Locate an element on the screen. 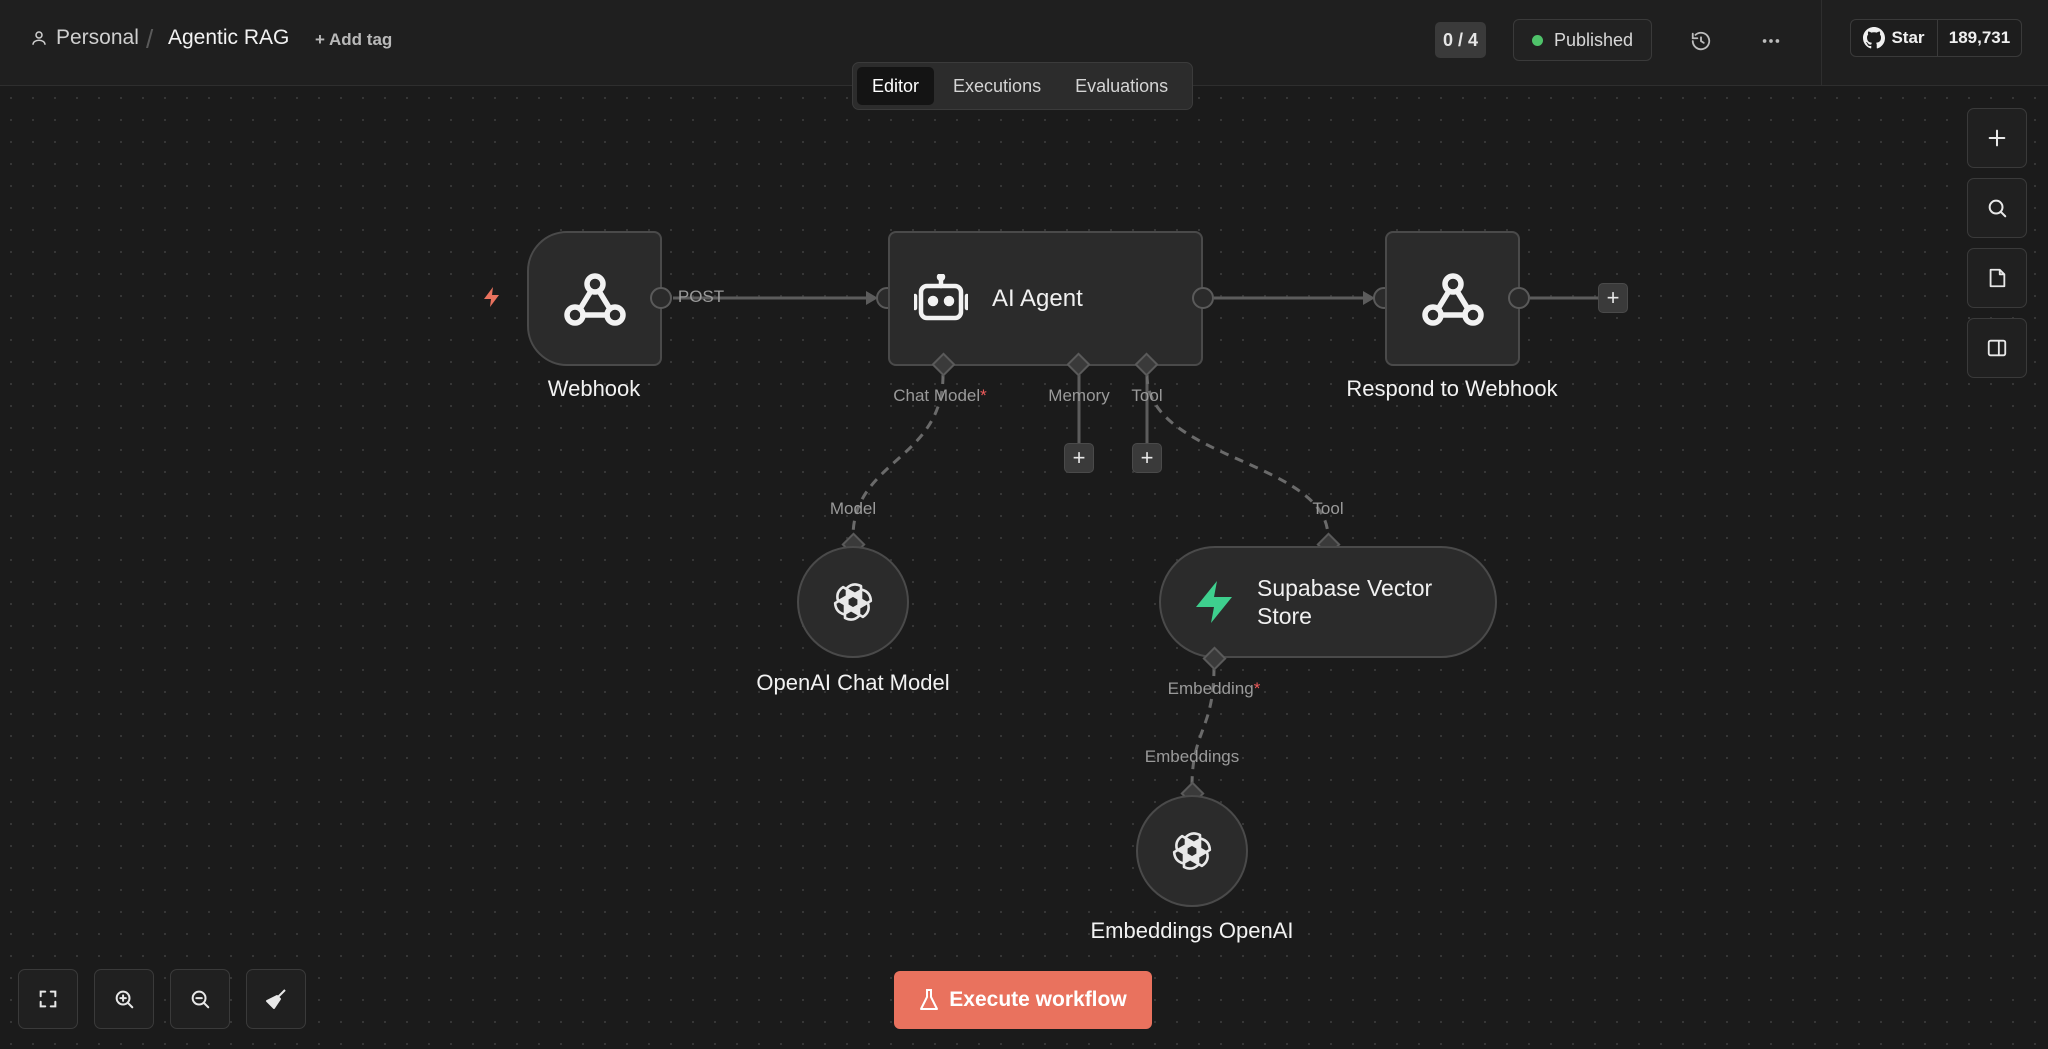  openai-chat-model-node is located at coordinates (853, 602).